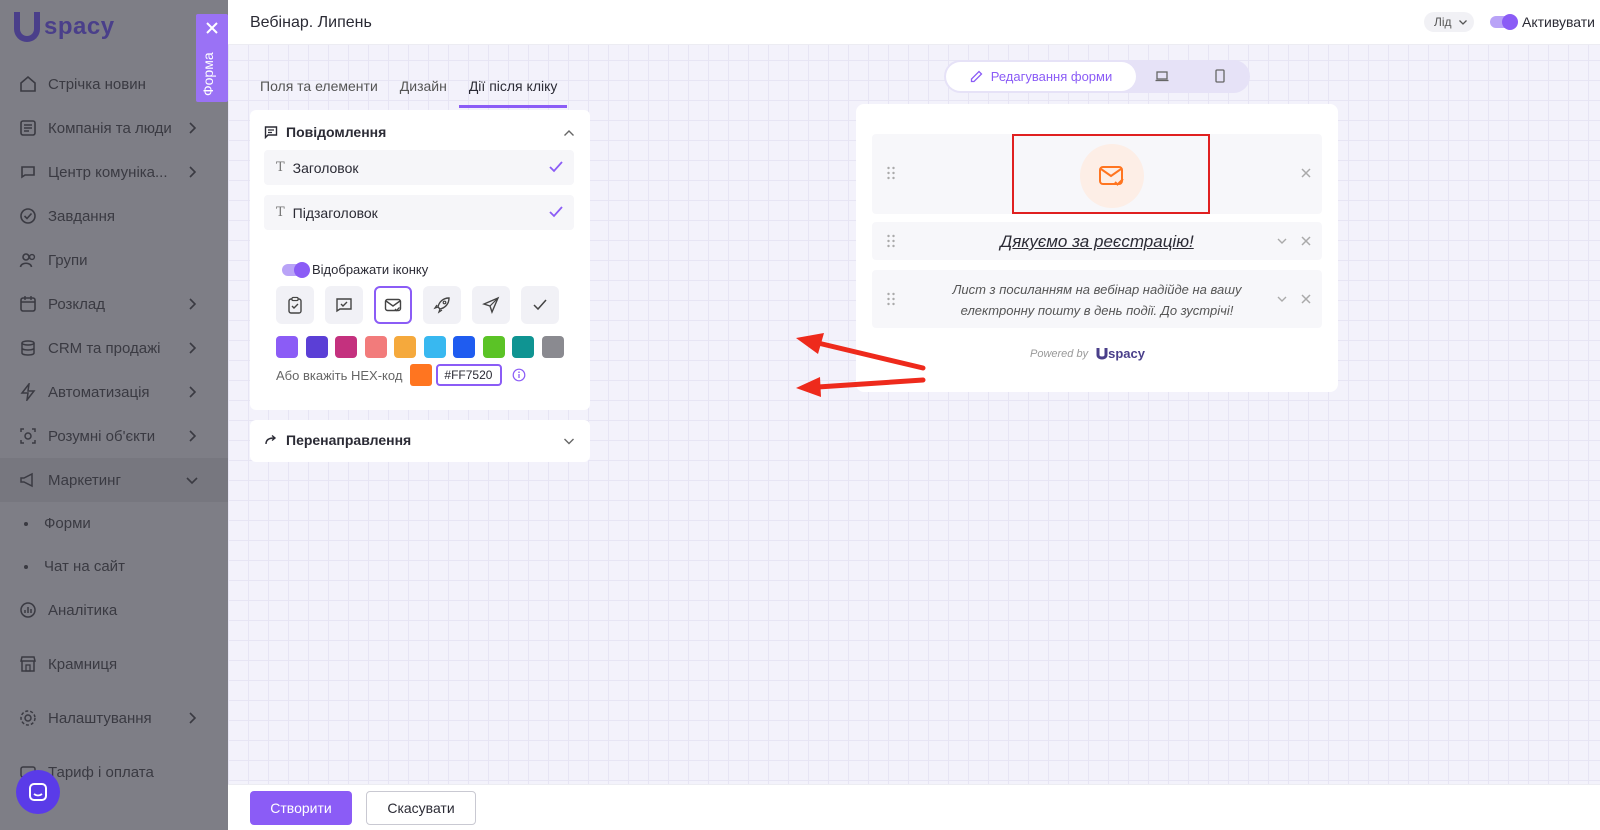 The height and width of the screenshot is (830, 1600). Describe the element at coordinates (295, 305) in the screenshot. I see `icon-option-clipboard` at that location.